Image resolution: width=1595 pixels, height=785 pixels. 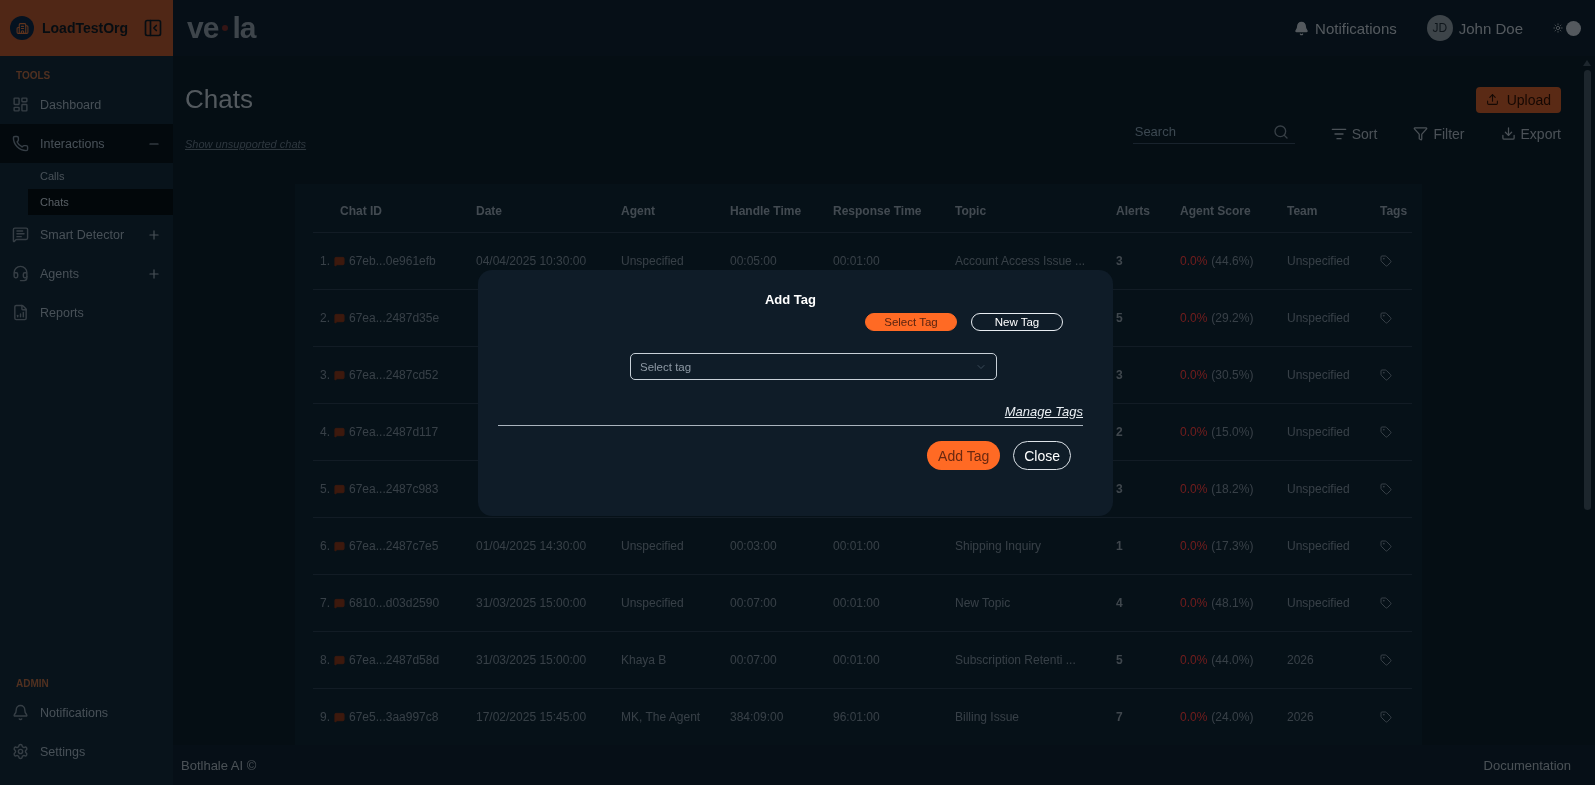 What do you see at coordinates (22, 28) in the screenshot?
I see `building-icon` at bounding box center [22, 28].